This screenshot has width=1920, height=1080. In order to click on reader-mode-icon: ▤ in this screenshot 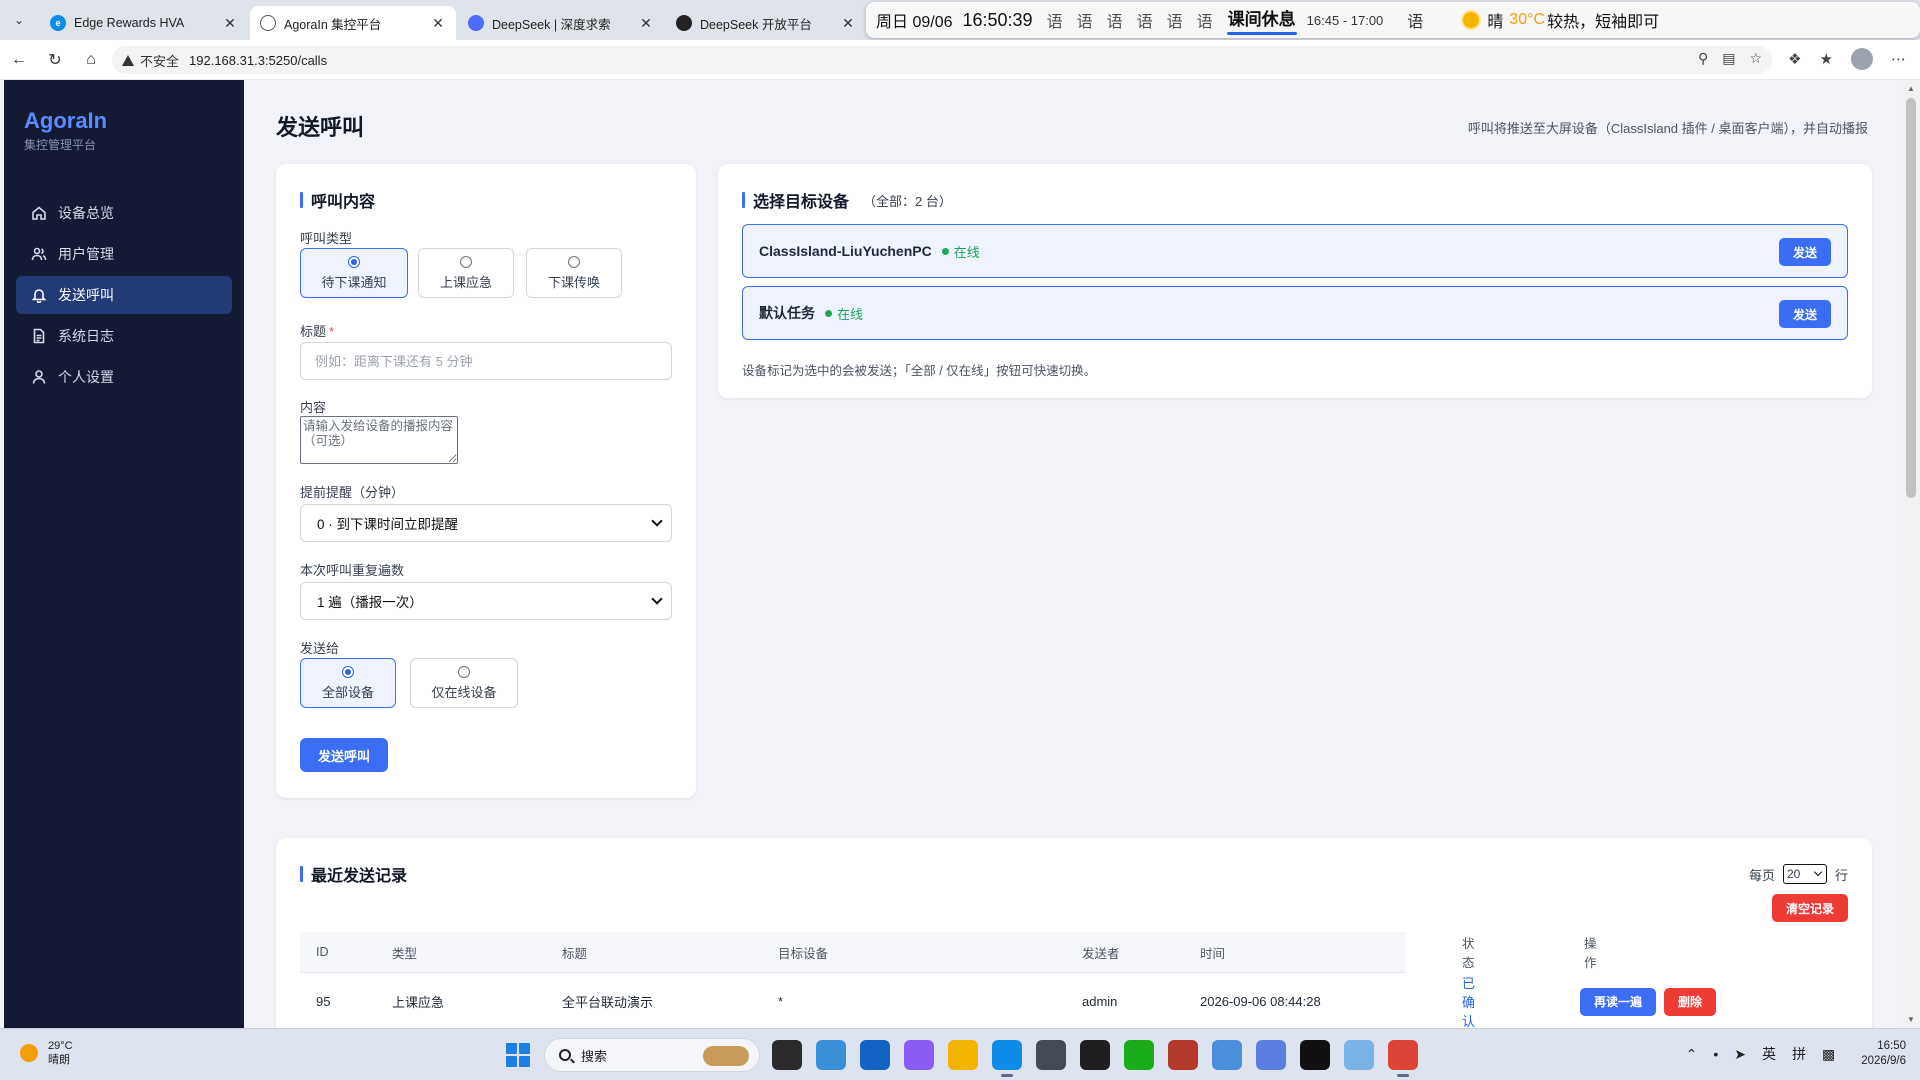, I will do `click(1728, 58)`.